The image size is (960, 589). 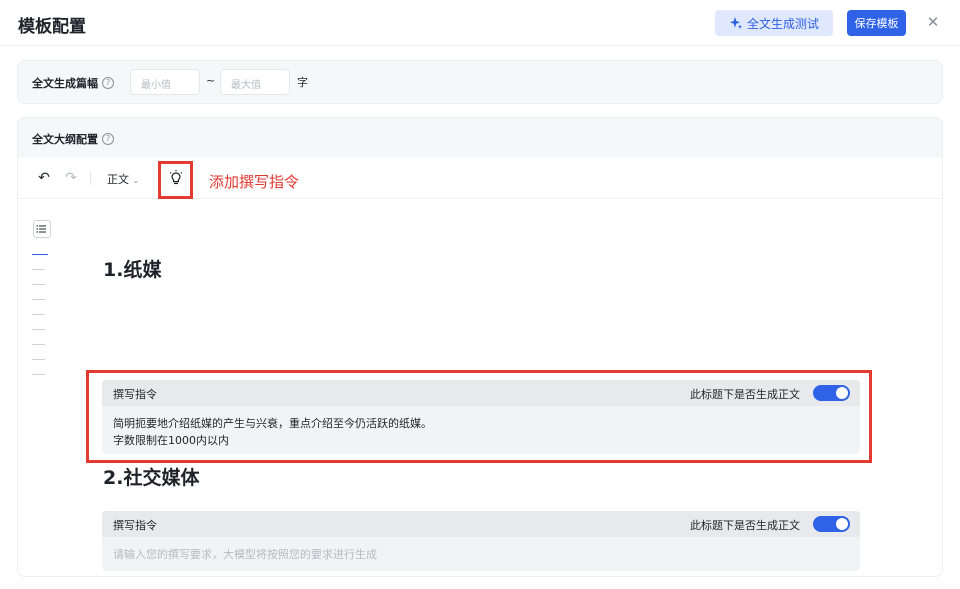 What do you see at coordinates (118, 179) in the screenshot?
I see `text-style-label: 正文` at bounding box center [118, 179].